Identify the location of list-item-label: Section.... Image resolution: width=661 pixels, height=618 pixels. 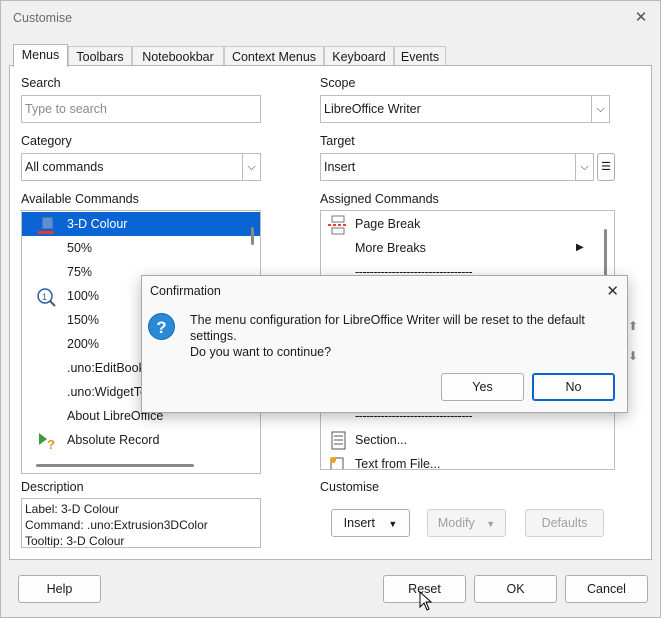
(381, 440).